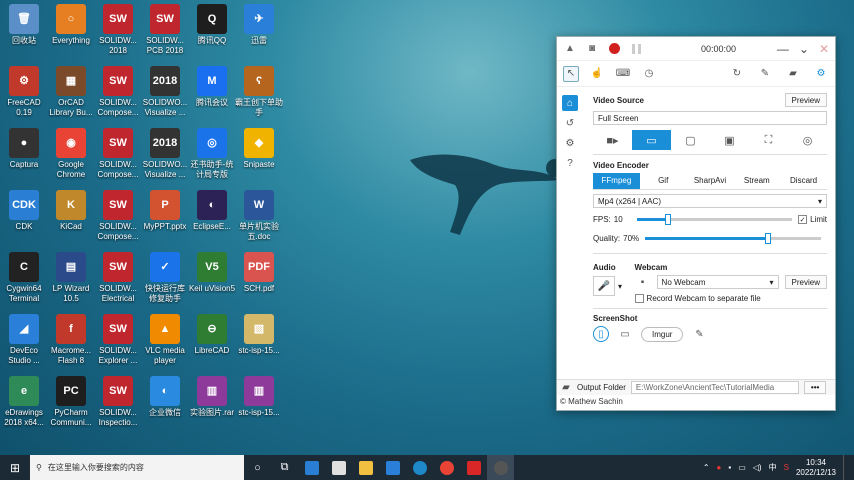 Image resolution: width=854 pixels, height=480 pixels. Describe the element at coordinates (805, 100) in the screenshot. I see `video-source-preview-button: Preview` at that location.